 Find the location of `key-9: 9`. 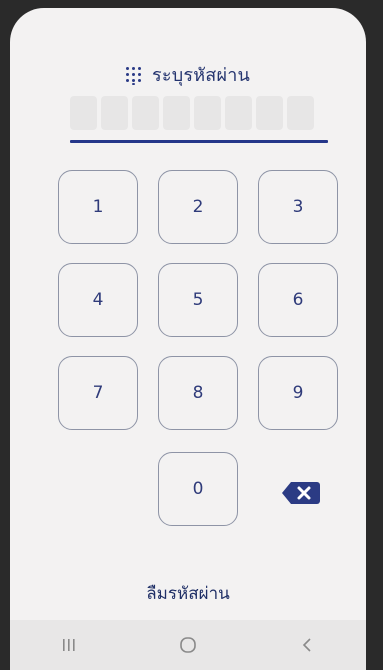

key-9: 9 is located at coordinates (298, 393).